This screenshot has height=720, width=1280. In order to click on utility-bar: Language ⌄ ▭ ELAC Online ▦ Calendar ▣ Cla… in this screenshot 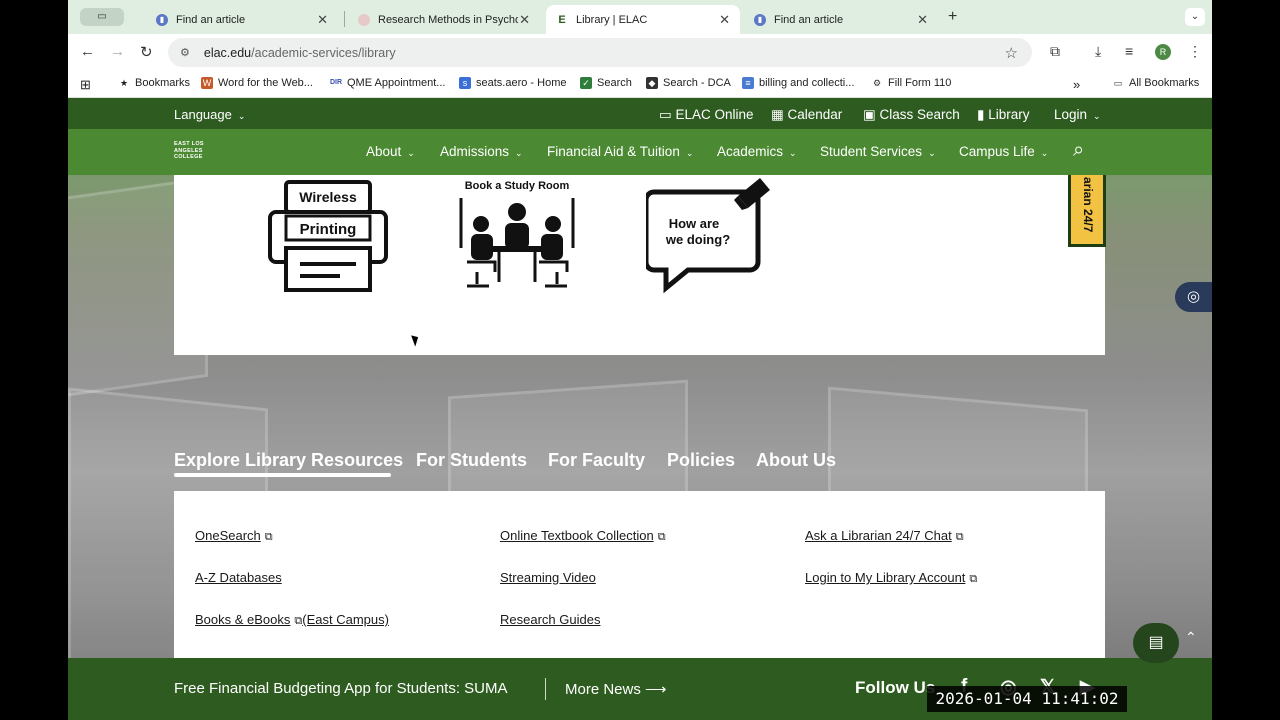, I will do `click(640, 113)`.